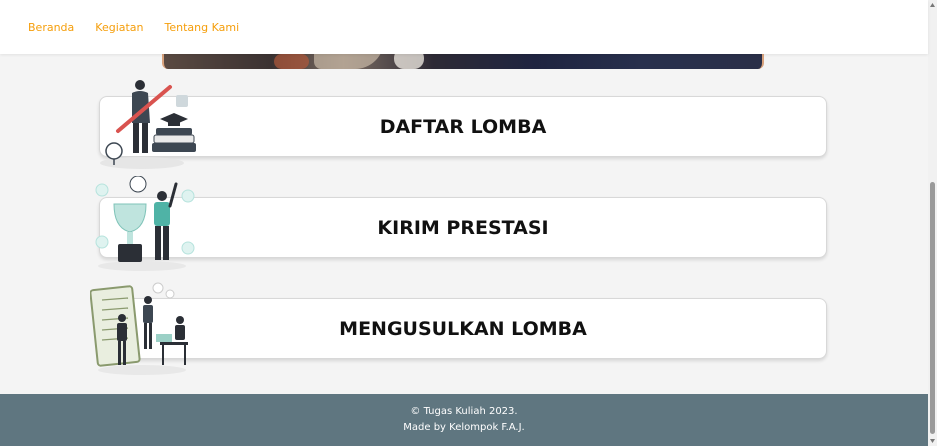 This screenshot has height=446, width=937. I want to click on scrollbar-thumb, so click(932, 308).